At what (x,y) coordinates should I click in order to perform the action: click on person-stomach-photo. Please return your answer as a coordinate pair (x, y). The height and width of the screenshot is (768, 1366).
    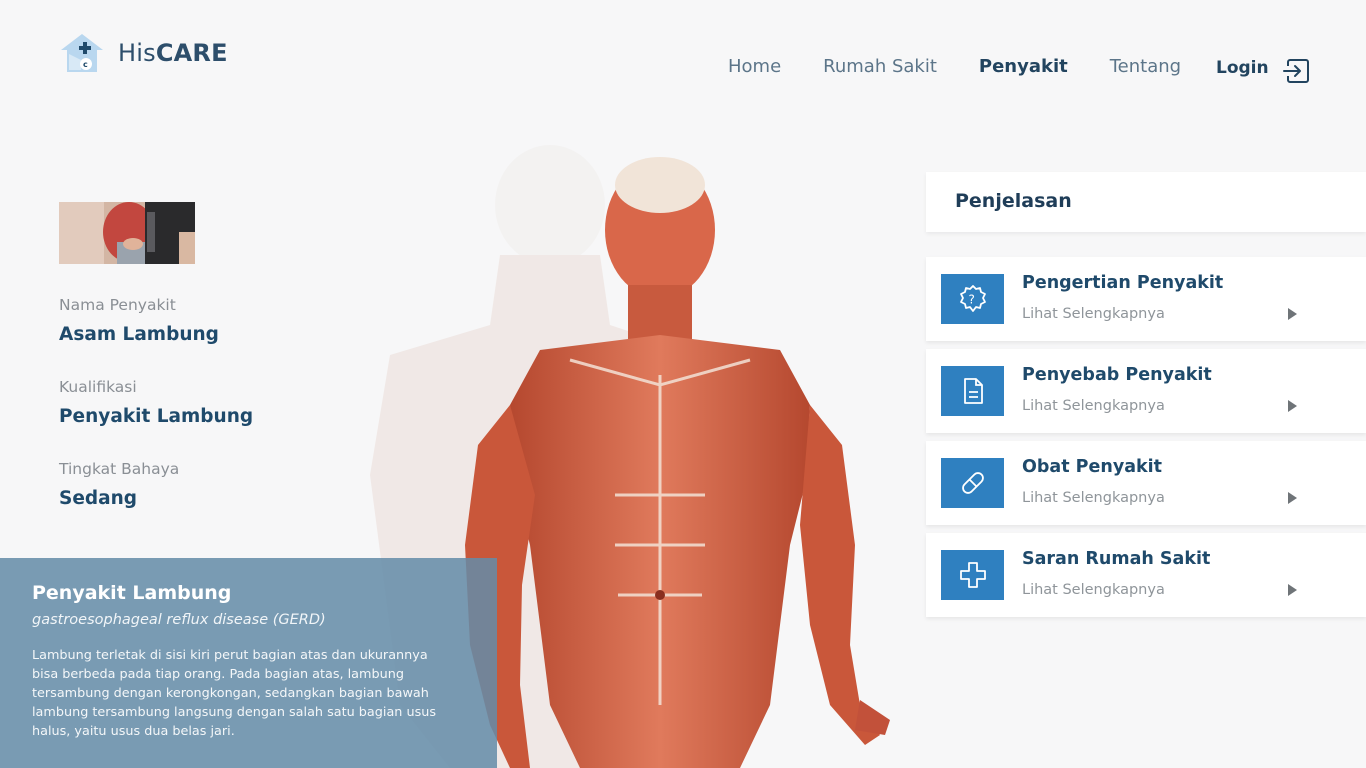
    Looking at the image, I should click on (127, 233).